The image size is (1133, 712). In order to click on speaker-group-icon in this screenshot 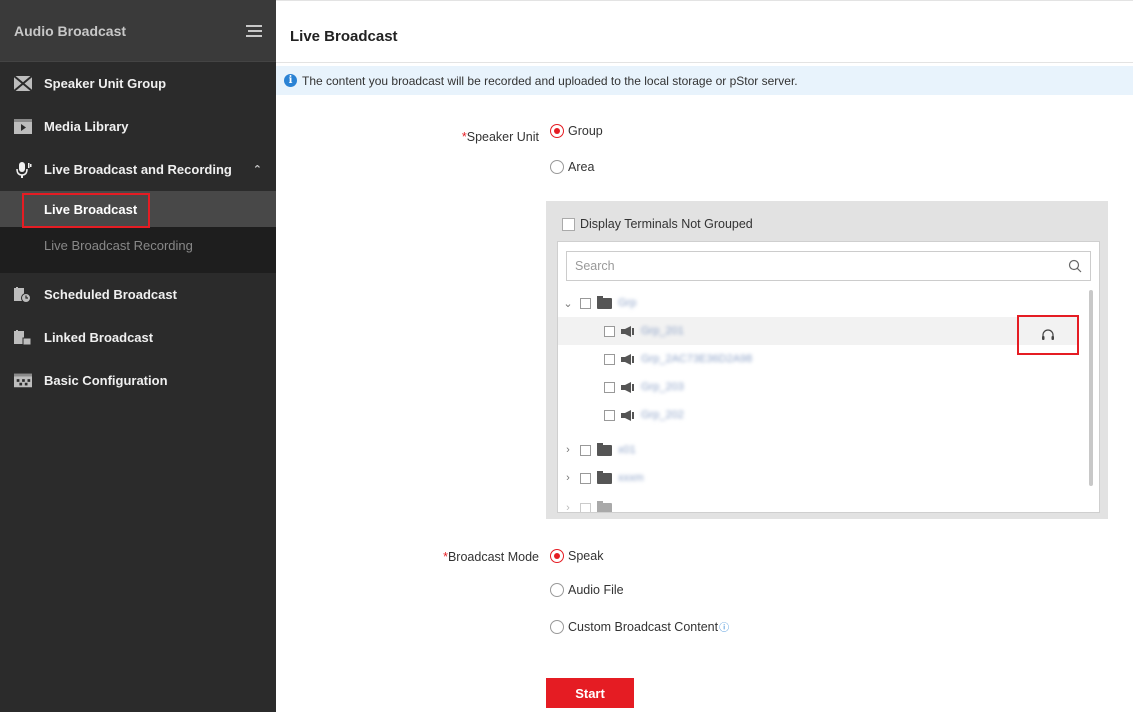, I will do `click(23, 84)`.